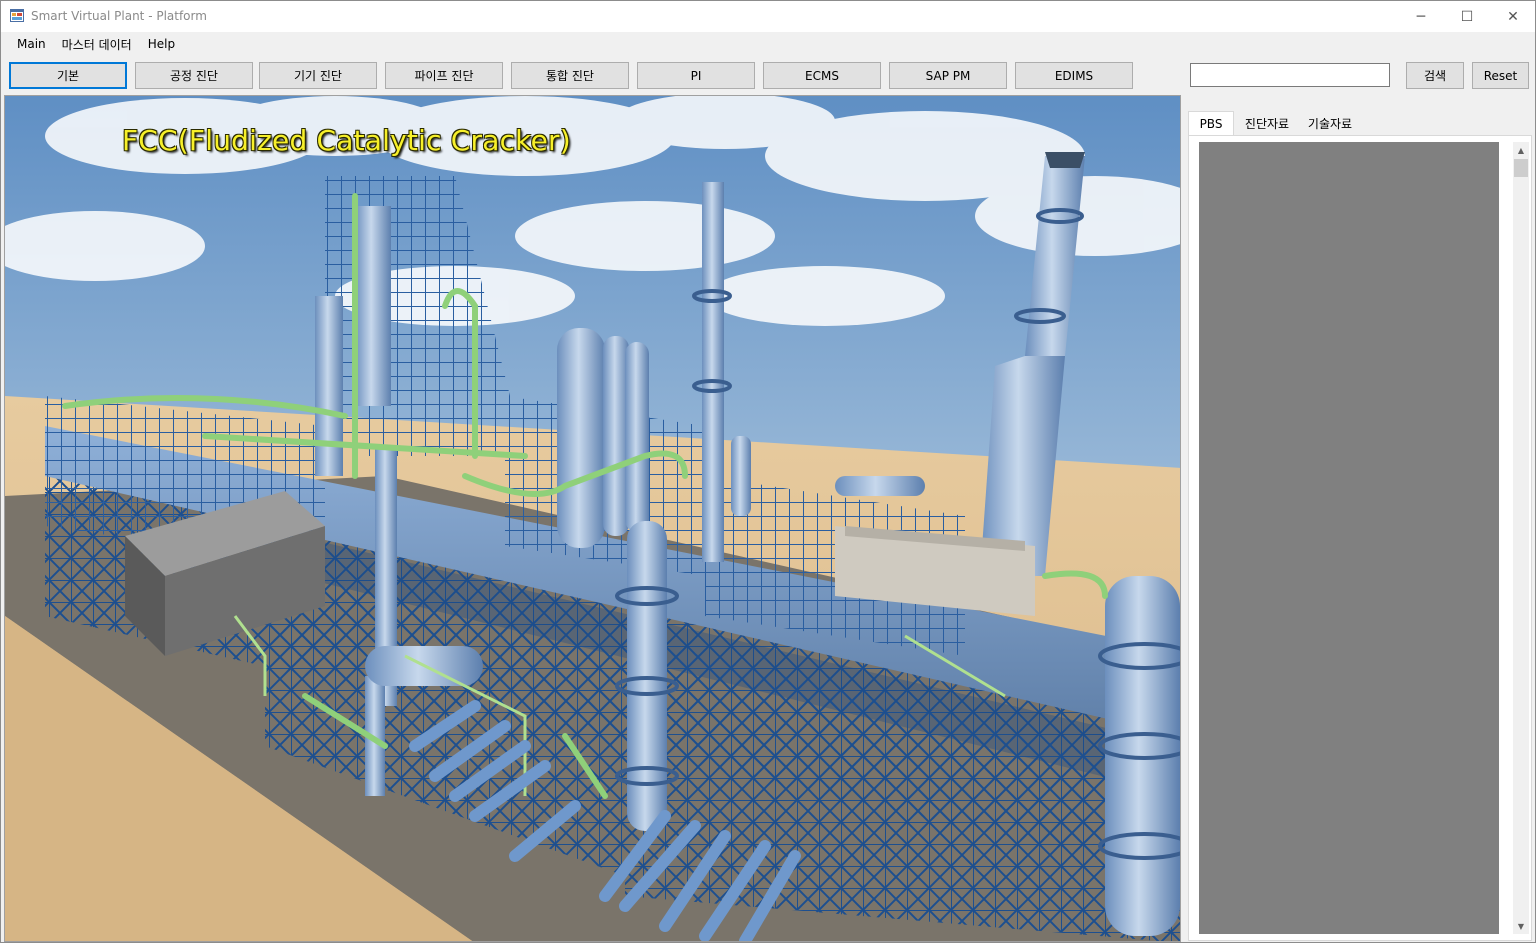 The image size is (1536, 943). I want to click on minimize-button-2: ─, so click(1421, 16).